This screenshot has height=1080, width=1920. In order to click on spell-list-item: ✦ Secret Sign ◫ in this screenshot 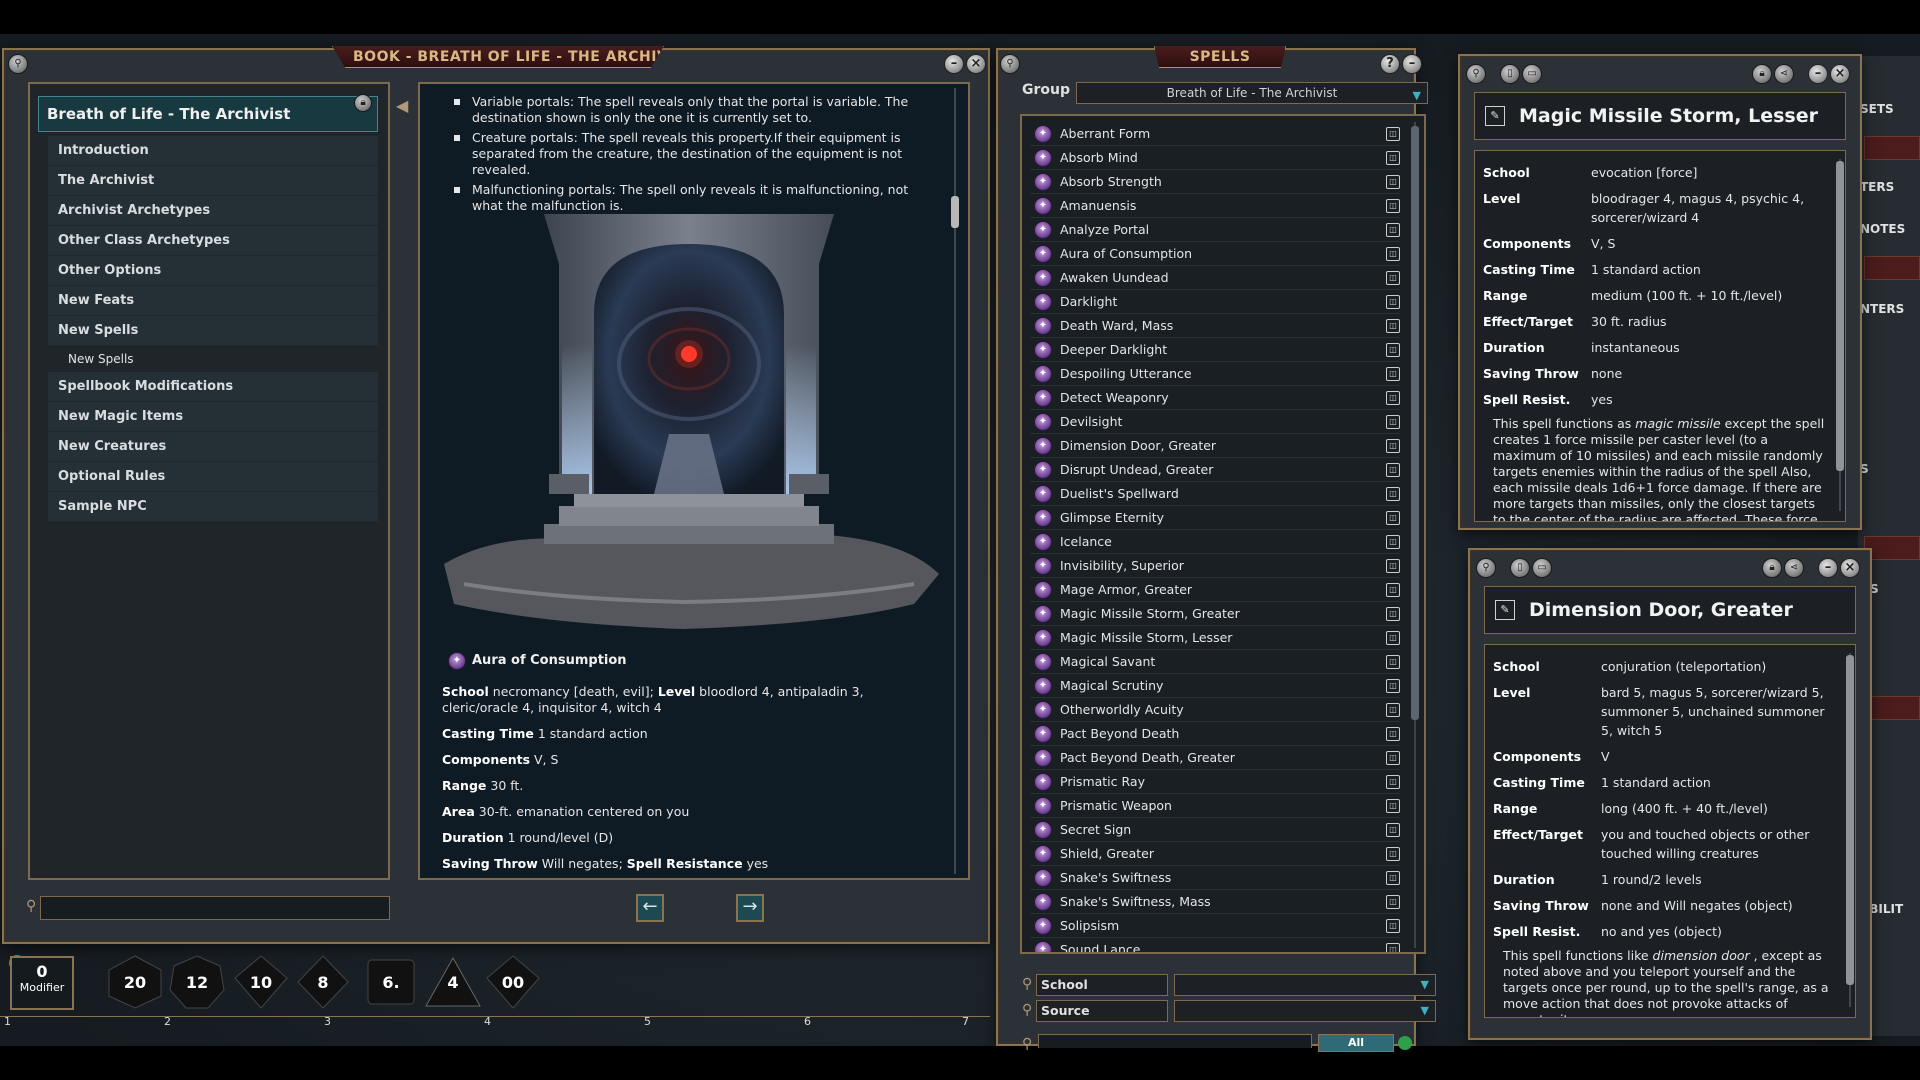, I will do `click(1215, 830)`.